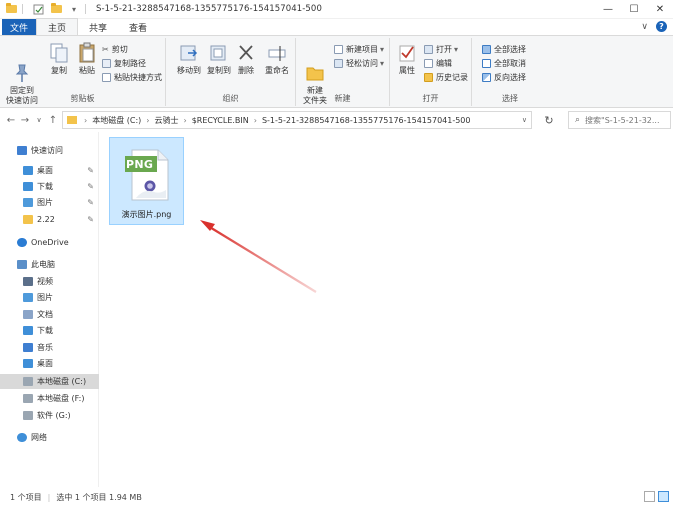 This screenshot has width=673, height=507. Describe the element at coordinates (98, 27) in the screenshot. I see `tab-share: 共享` at that location.